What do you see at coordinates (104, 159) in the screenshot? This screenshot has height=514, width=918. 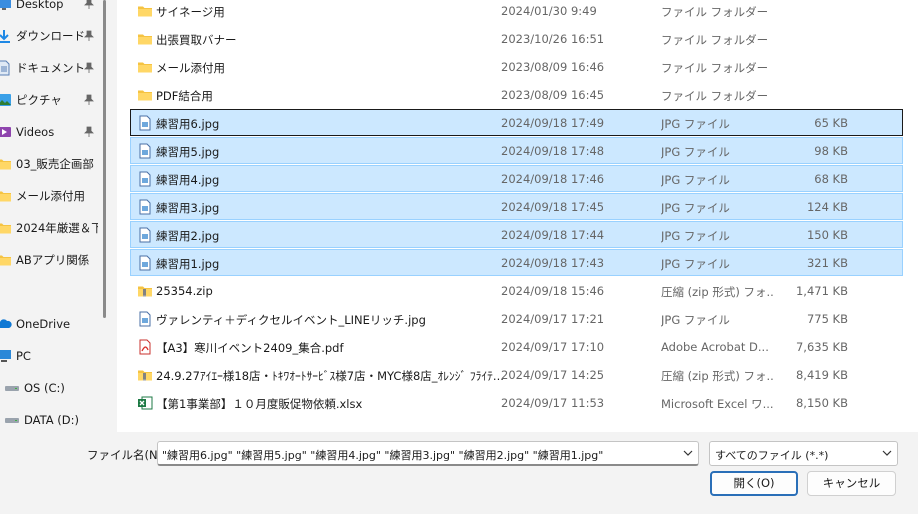 I see `navigation-scrollbar-thumb` at bounding box center [104, 159].